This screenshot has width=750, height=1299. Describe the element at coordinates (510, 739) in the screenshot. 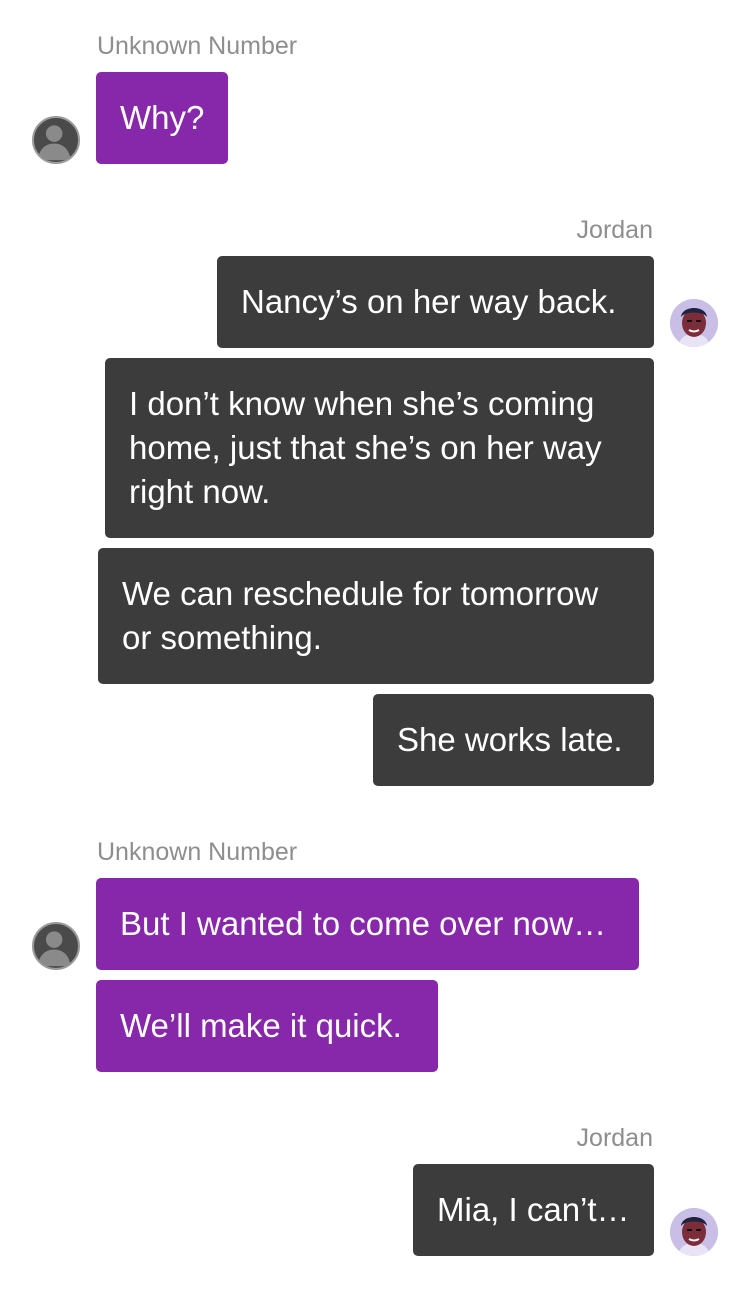

I see `message-text: She works late.` at that location.